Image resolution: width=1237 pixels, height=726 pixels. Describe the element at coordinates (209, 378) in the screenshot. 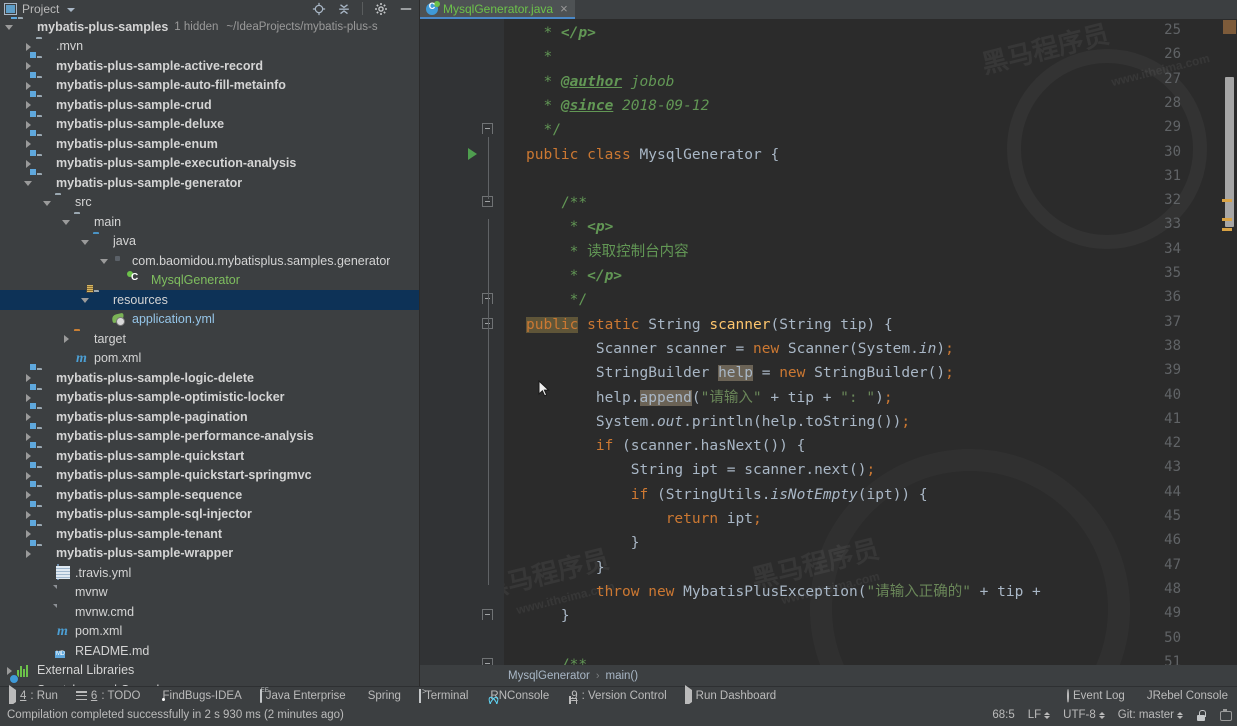

I see `tree-item-mybatis-plus-sample-logic-delete: mybatis-plus-sample-logic-delete` at that location.